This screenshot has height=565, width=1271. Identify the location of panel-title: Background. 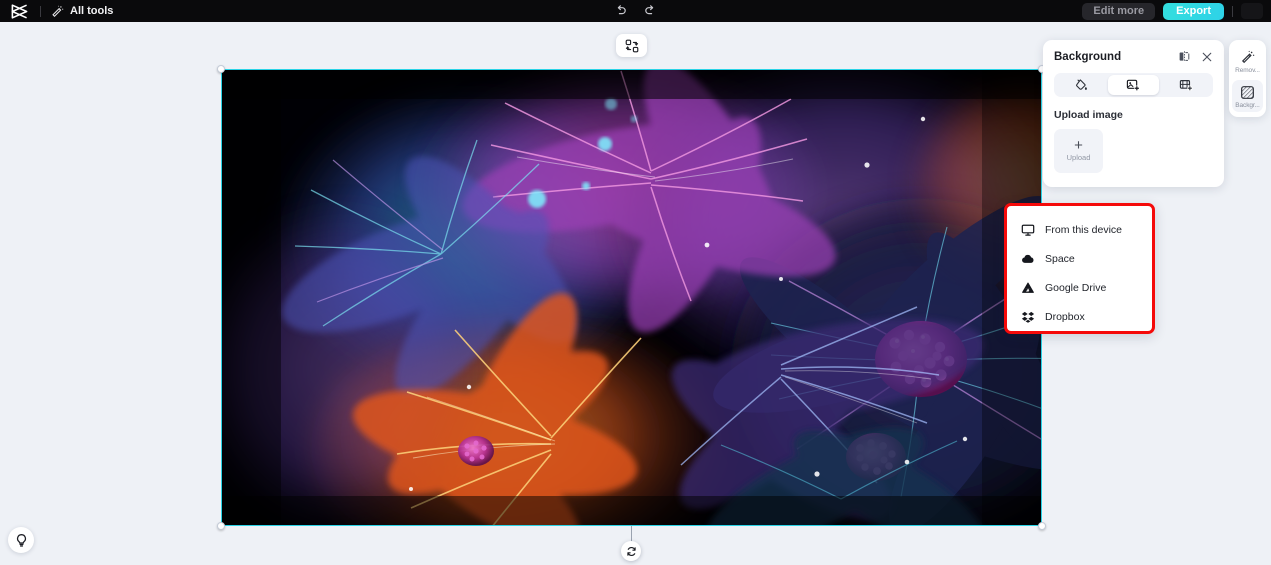
(1088, 56).